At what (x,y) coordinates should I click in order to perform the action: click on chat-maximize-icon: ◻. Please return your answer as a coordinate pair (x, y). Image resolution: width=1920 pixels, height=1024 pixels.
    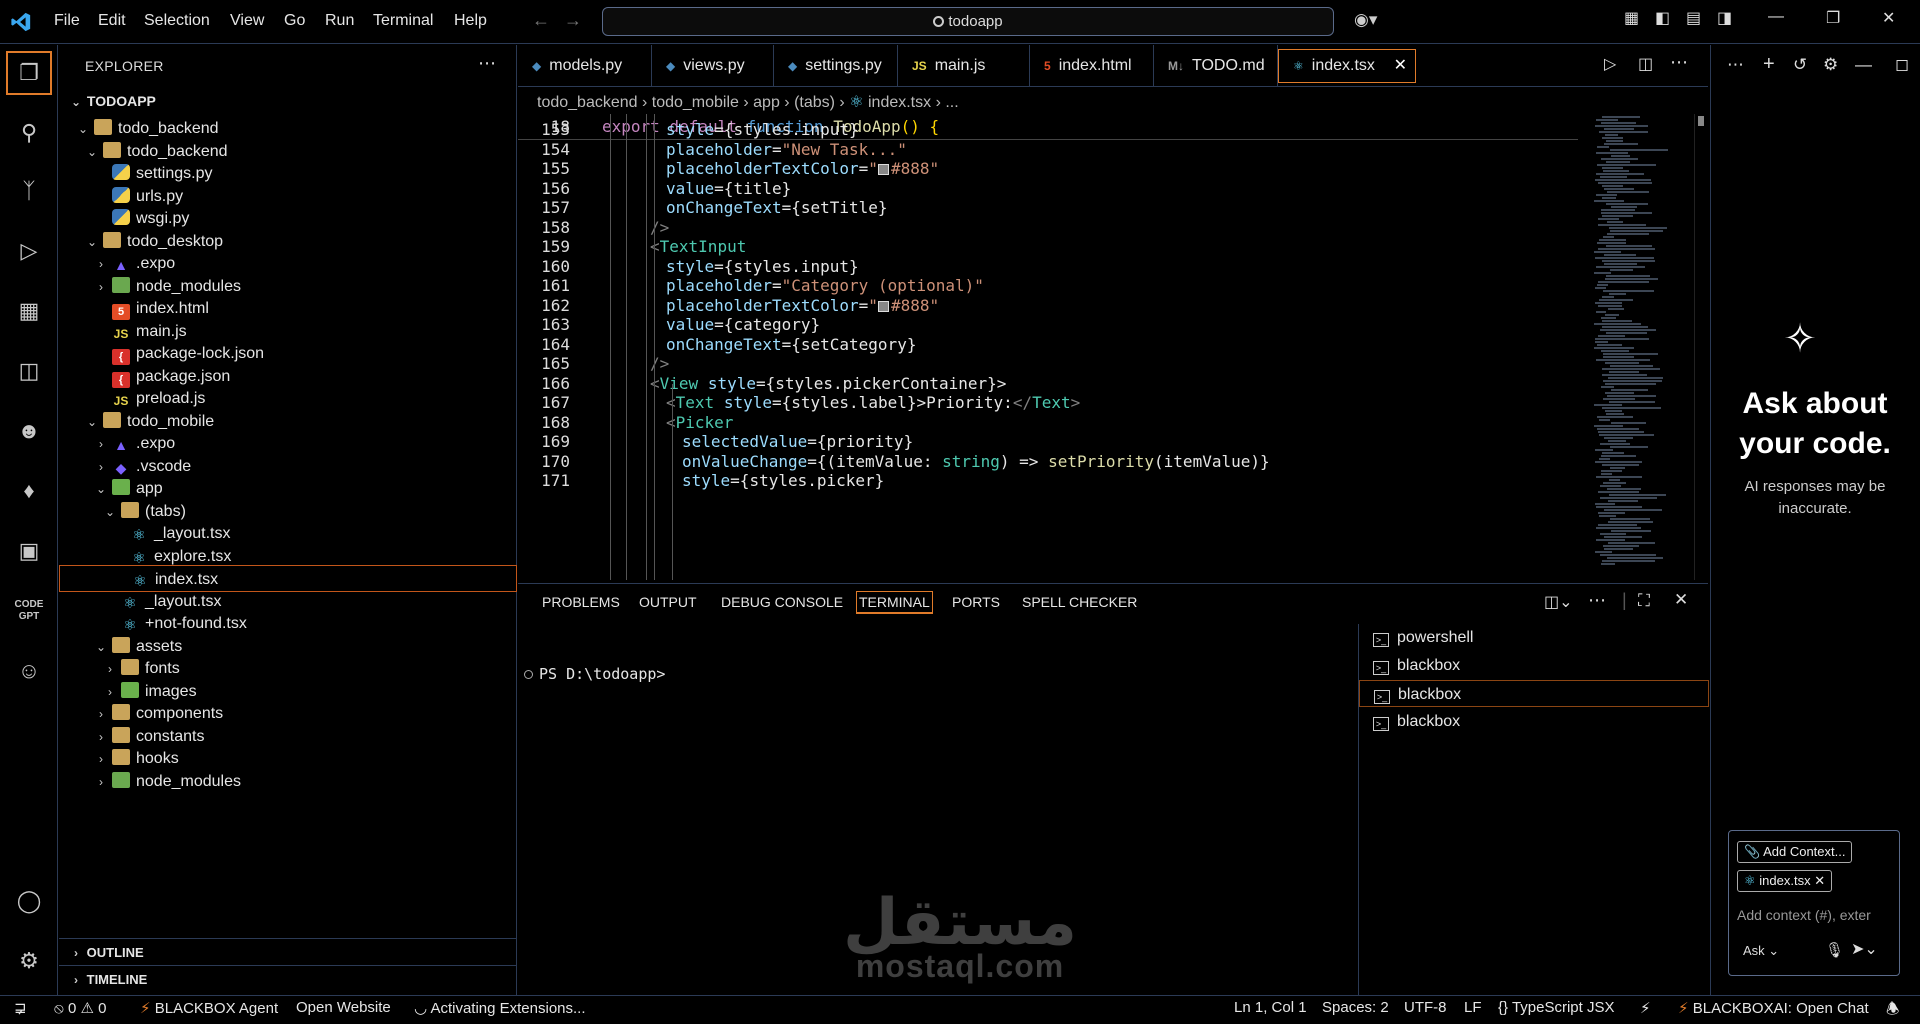
    Looking at the image, I should click on (1902, 65).